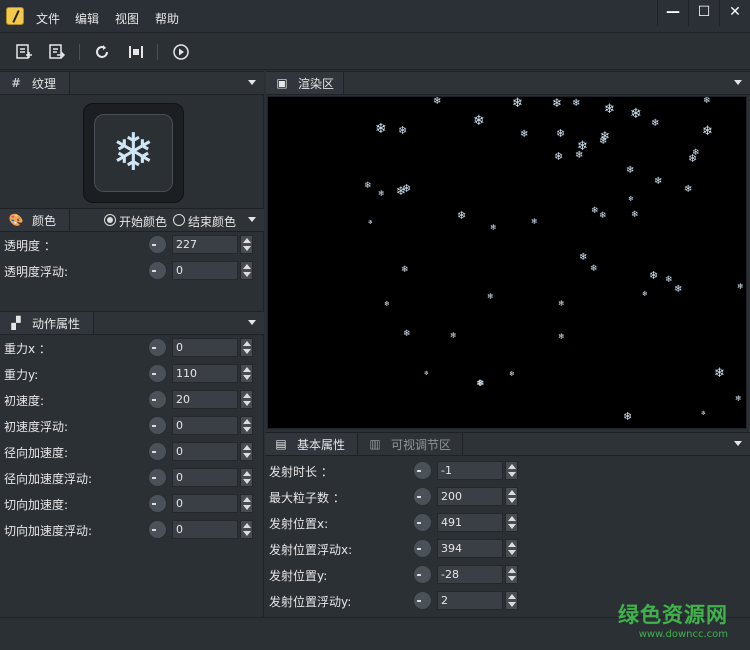 This screenshot has height=650, width=750. I want to click on menu-file: 文件, so click(48, 18).